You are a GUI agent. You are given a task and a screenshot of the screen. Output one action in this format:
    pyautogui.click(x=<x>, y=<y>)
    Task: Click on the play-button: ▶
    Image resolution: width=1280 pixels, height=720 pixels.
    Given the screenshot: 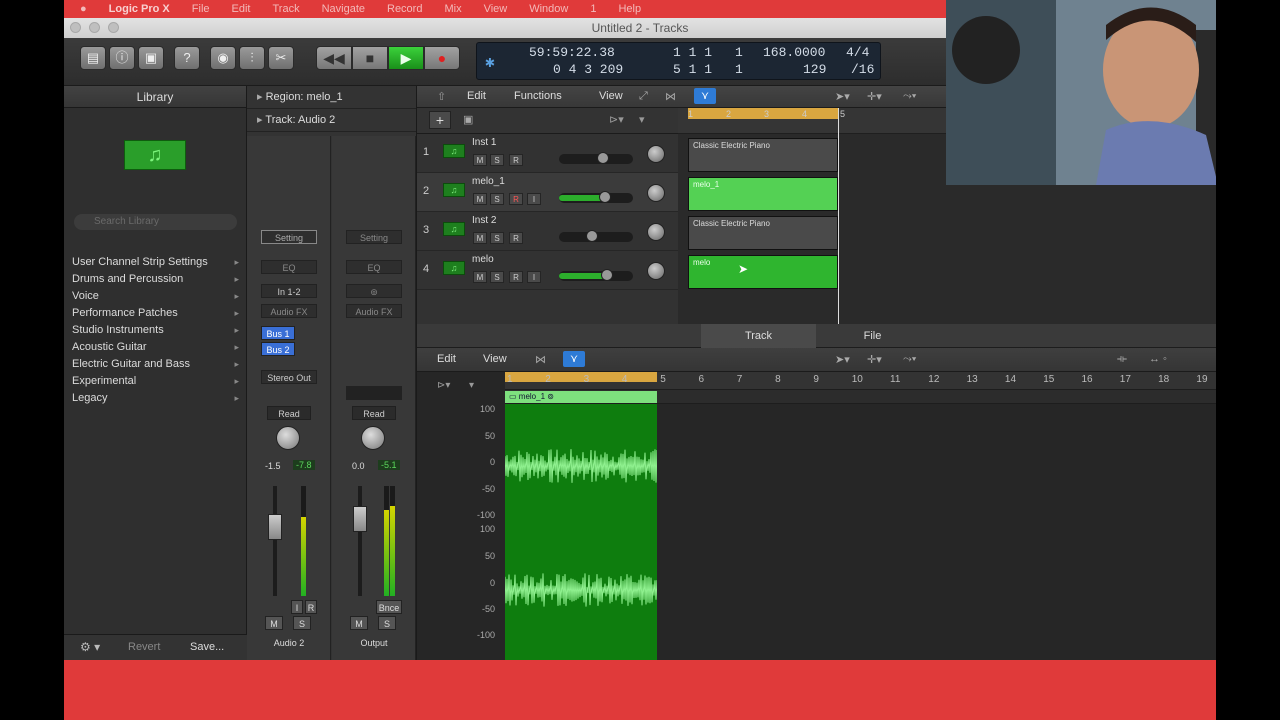 What is the action you would take?
    pyautogui.click(x=406, y=58)
    